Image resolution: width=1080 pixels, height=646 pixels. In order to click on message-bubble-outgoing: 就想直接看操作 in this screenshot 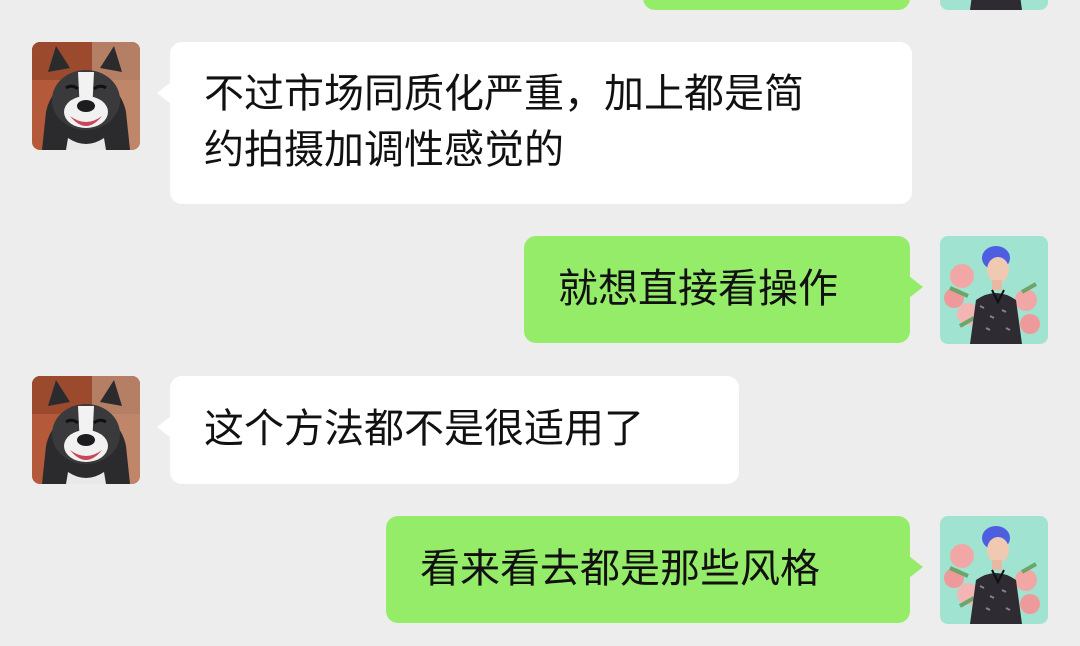, I will do `click(723, 289)`.